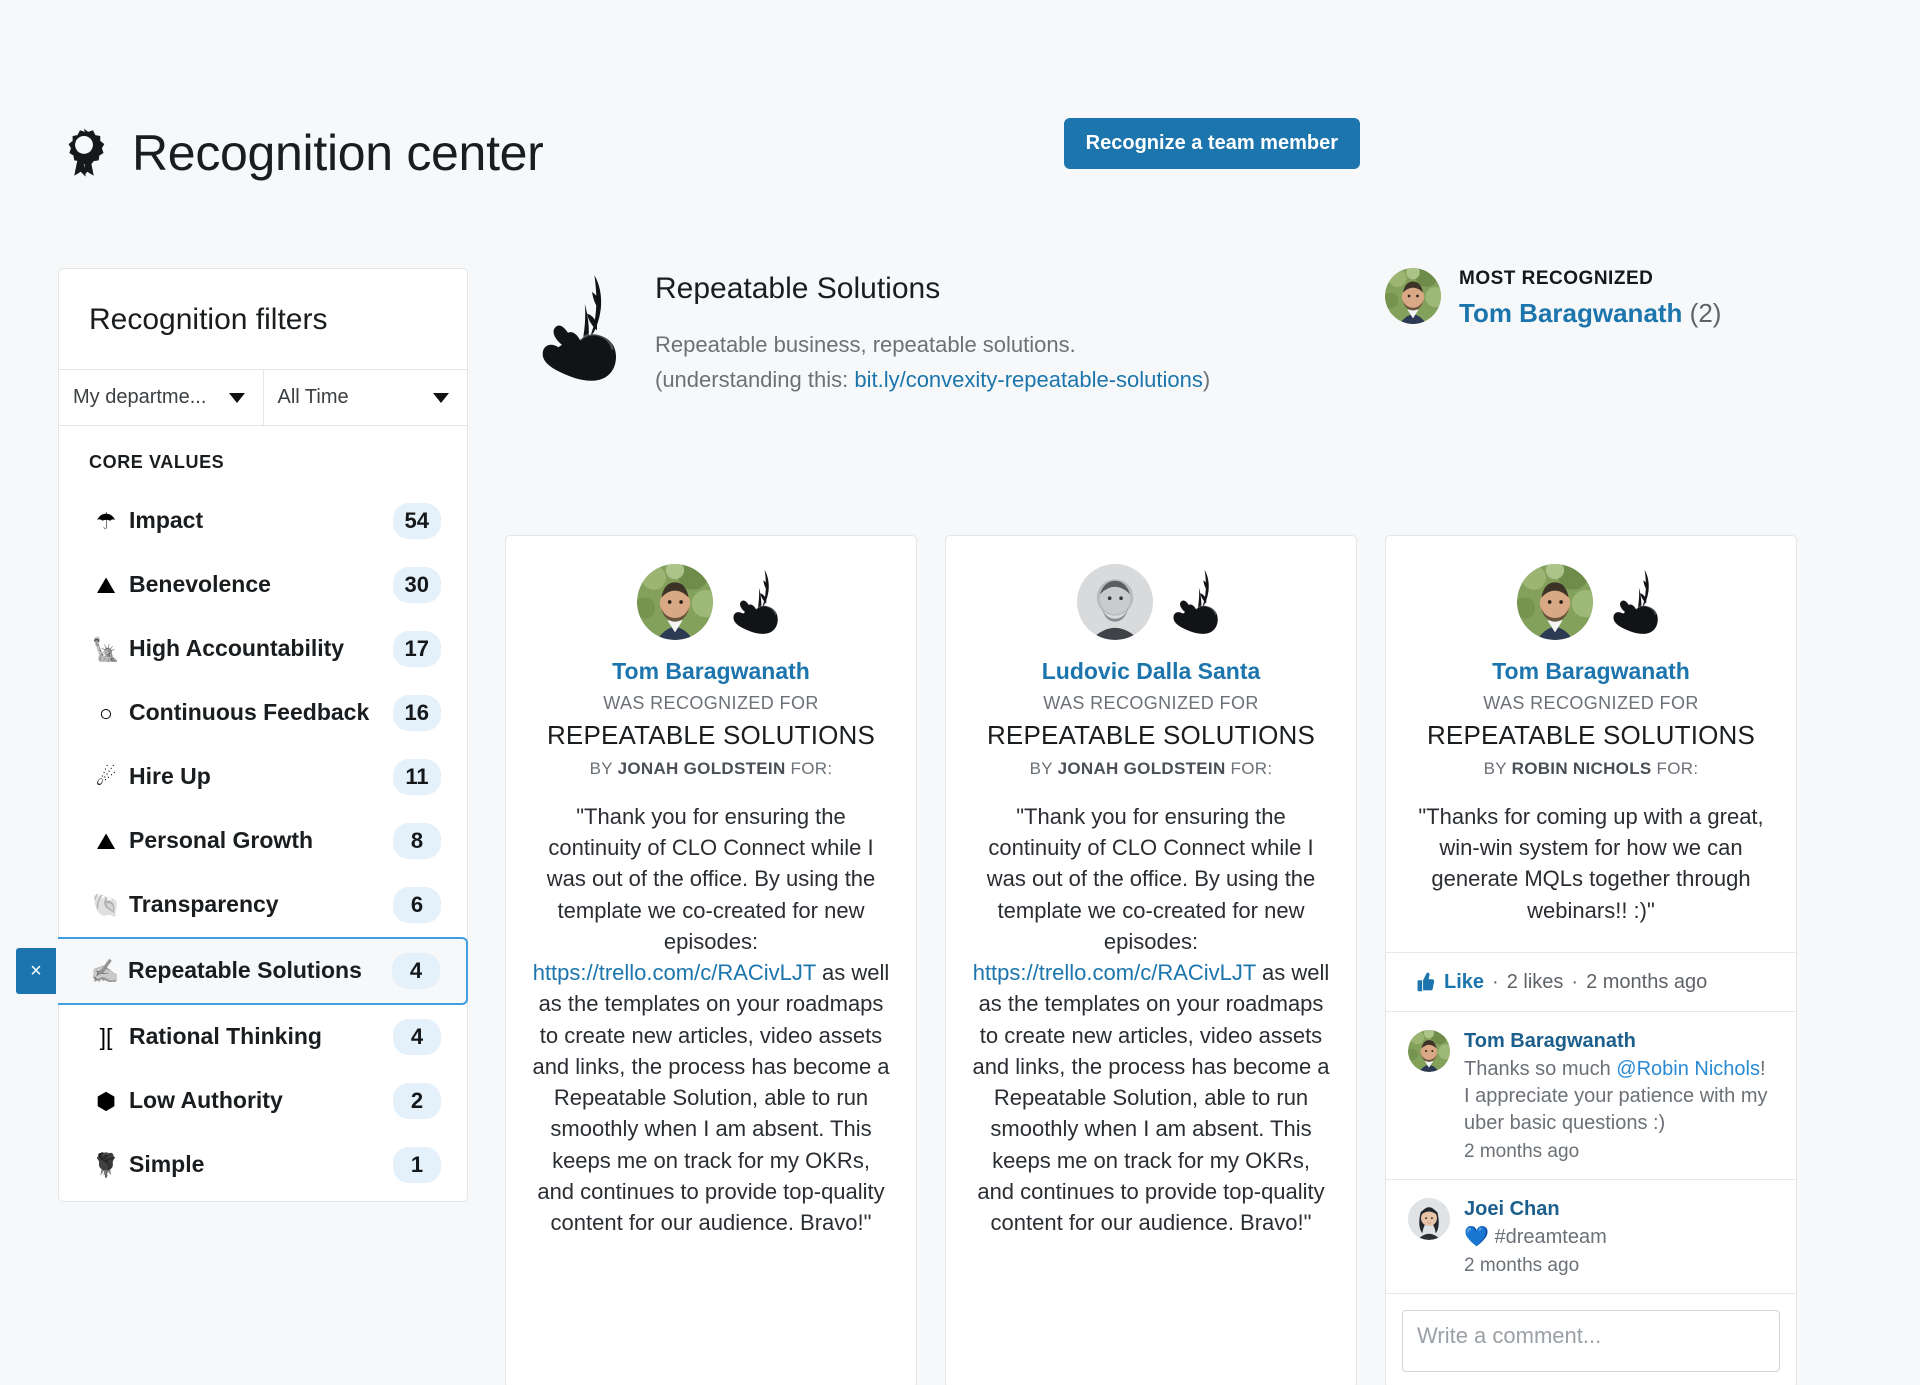 Image resolution: width=1920 pixels, height=1385 pixels. I want to click on statue-of-liberty-icon: 🗽, so click(106, 648).